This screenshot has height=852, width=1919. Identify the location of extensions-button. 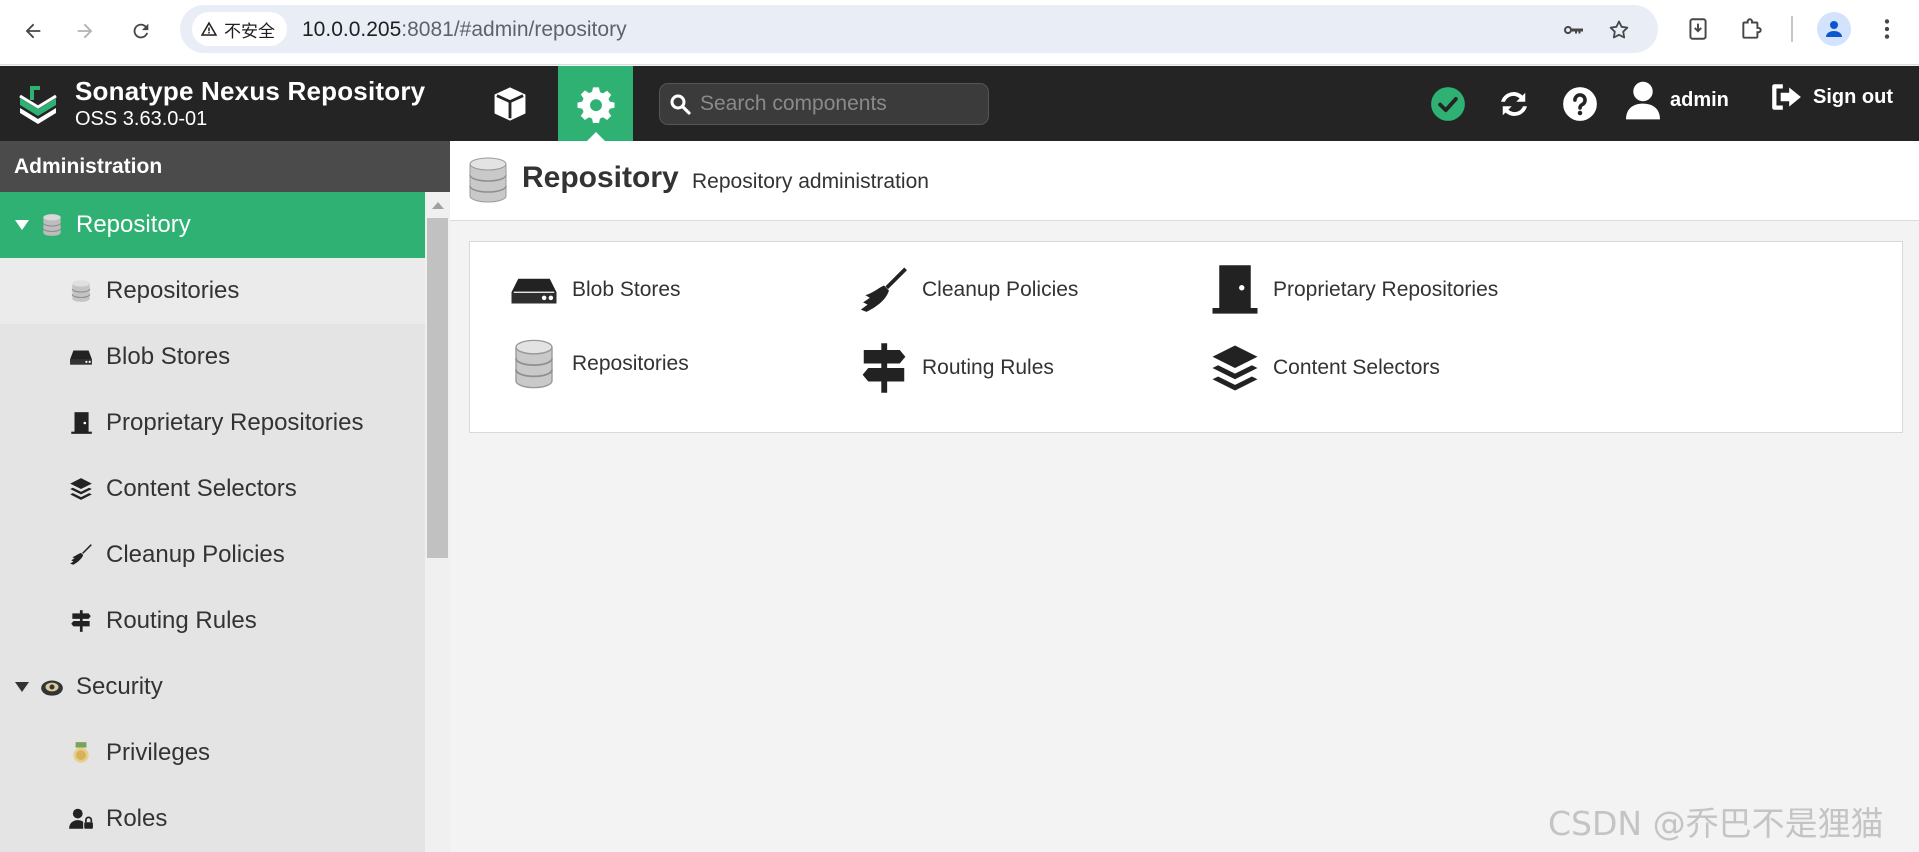
(1752, 29).